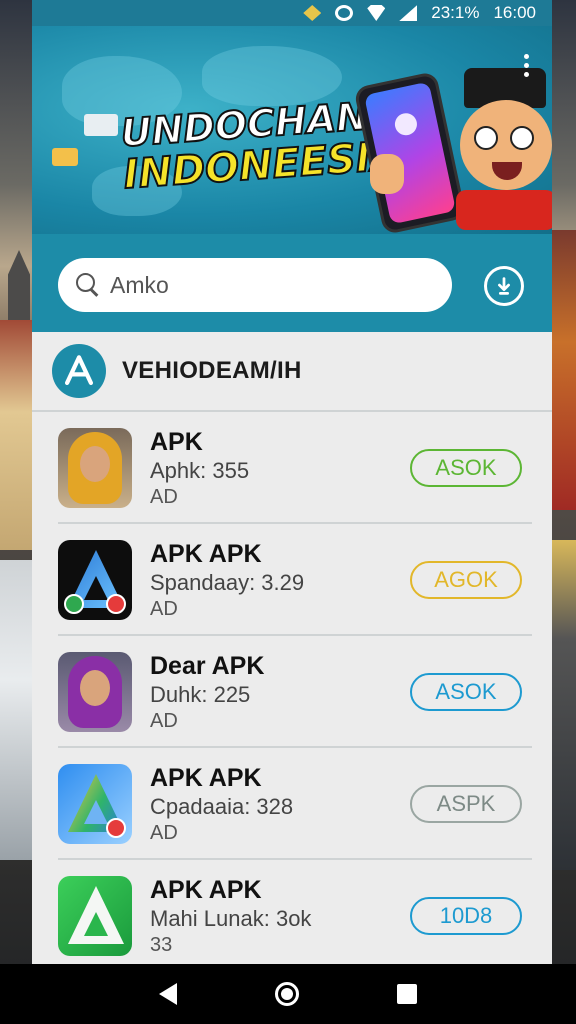  What do you see at coordinates (312, 13) in the screenshot?
I see `notification-icon` at bounding box center [312, 13].